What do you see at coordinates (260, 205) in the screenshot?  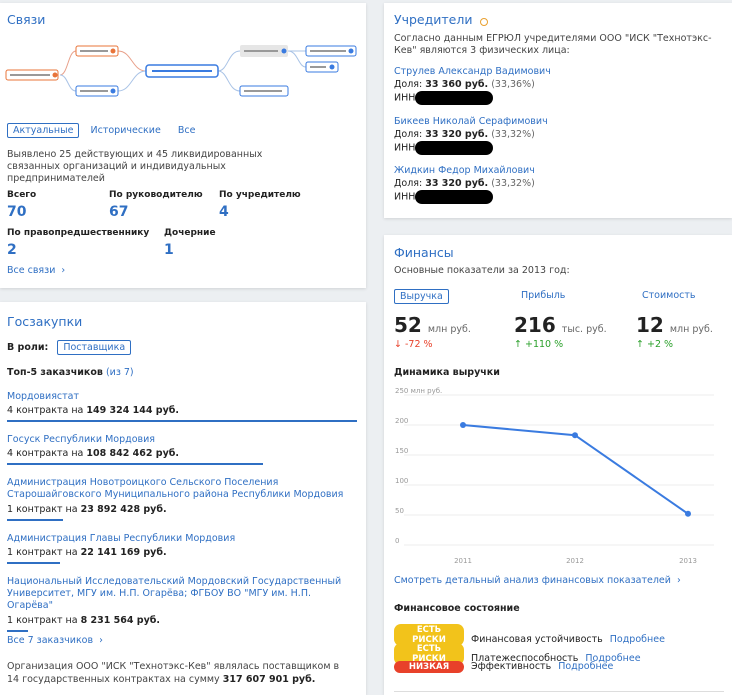 I see `stat-by-founder: По учредителю 4` at bounding box center [260, 205].